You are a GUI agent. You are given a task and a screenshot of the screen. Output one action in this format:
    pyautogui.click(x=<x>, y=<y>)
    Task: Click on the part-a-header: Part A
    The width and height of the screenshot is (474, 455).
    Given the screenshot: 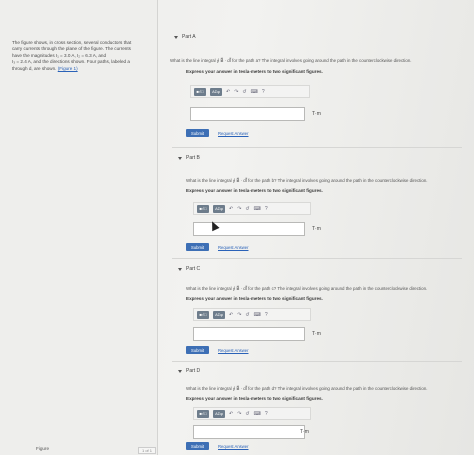 What is the action you would take?
    pyautogui.click(x=185, y=37)
    